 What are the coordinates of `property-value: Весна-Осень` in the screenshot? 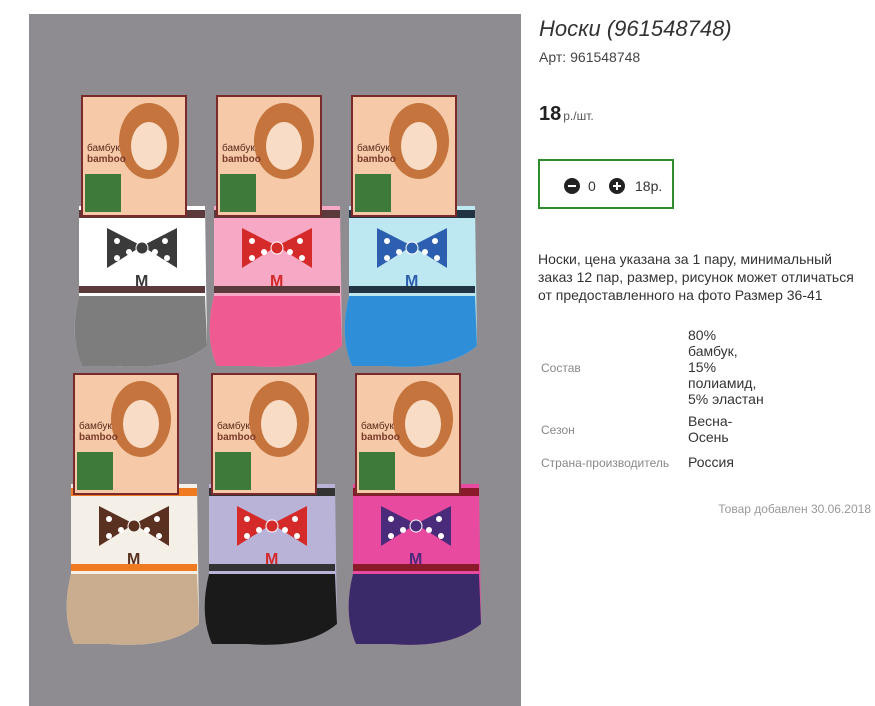 It's located at (710, 429).